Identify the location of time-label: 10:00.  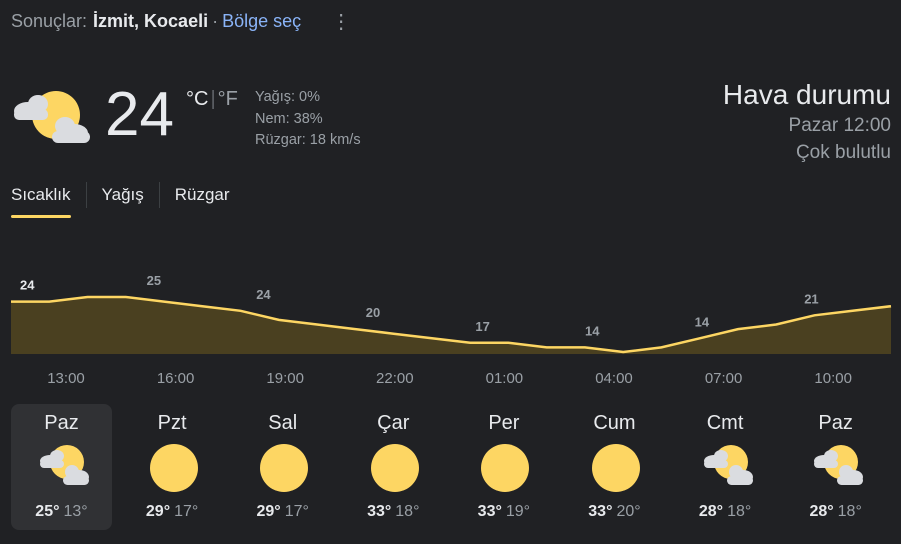
(833, 378).